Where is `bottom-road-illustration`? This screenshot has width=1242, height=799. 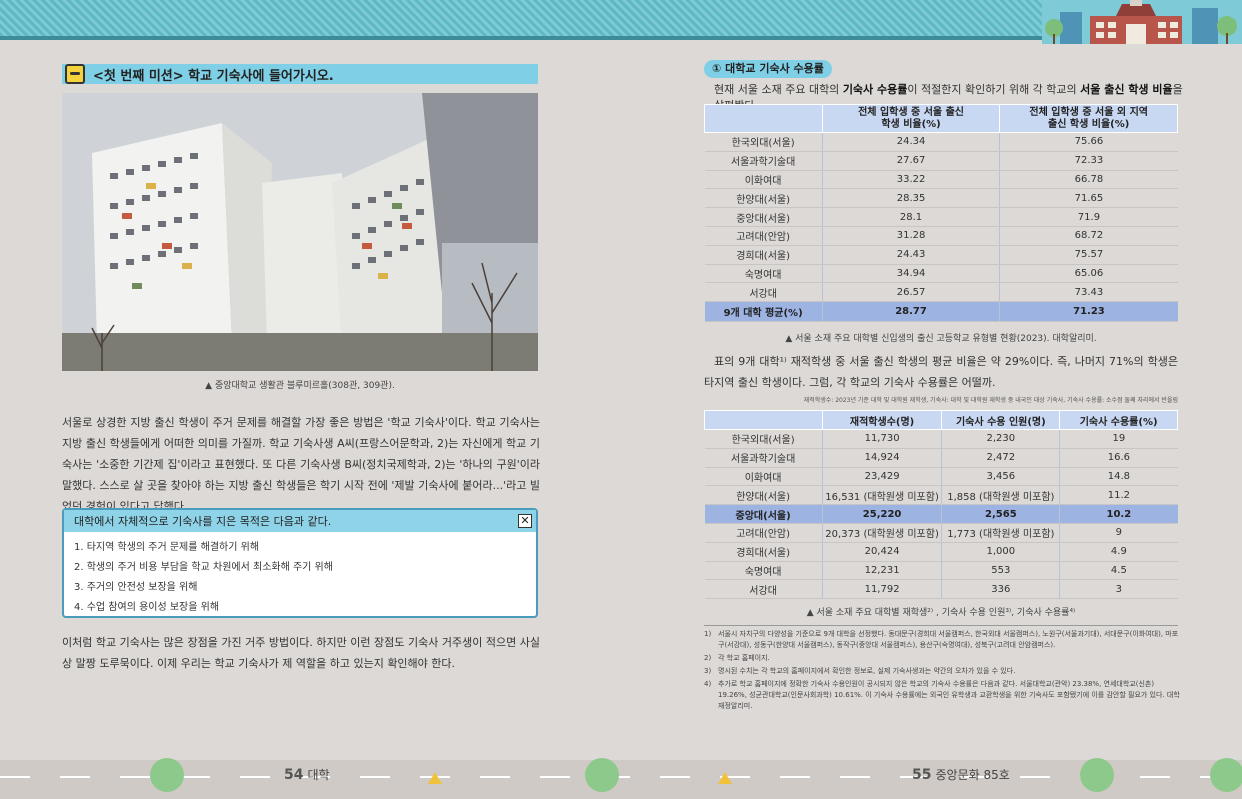 bottom-road-illustration is located at coordinates (621, 779).